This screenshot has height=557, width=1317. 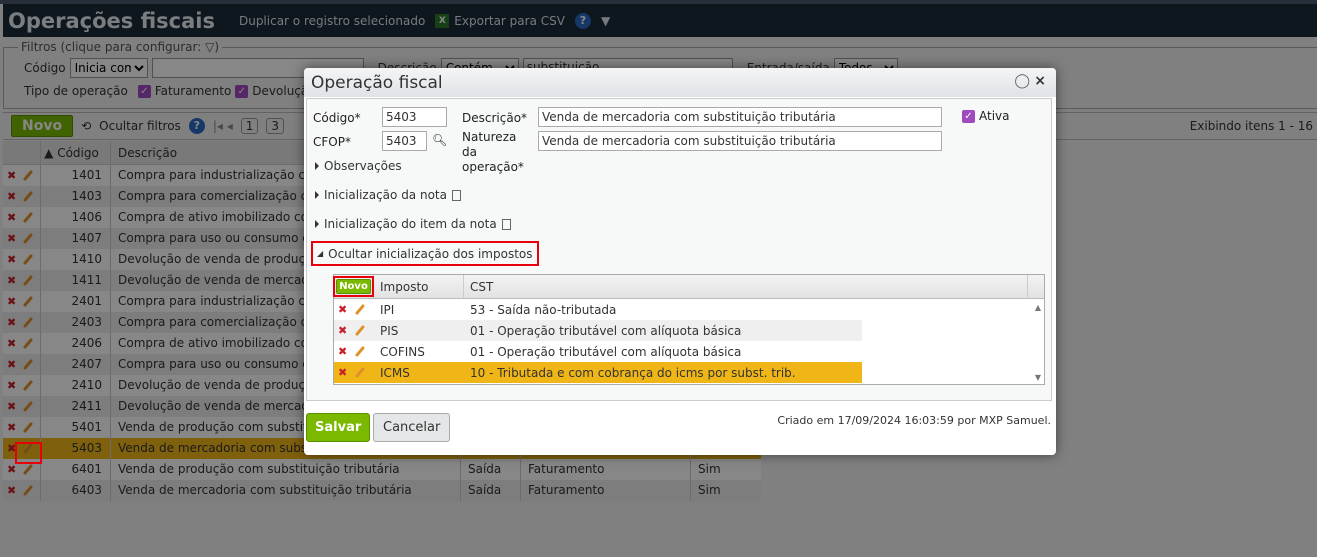 I want to click on imposto-cell: IPI, so click(x=387, y=309).